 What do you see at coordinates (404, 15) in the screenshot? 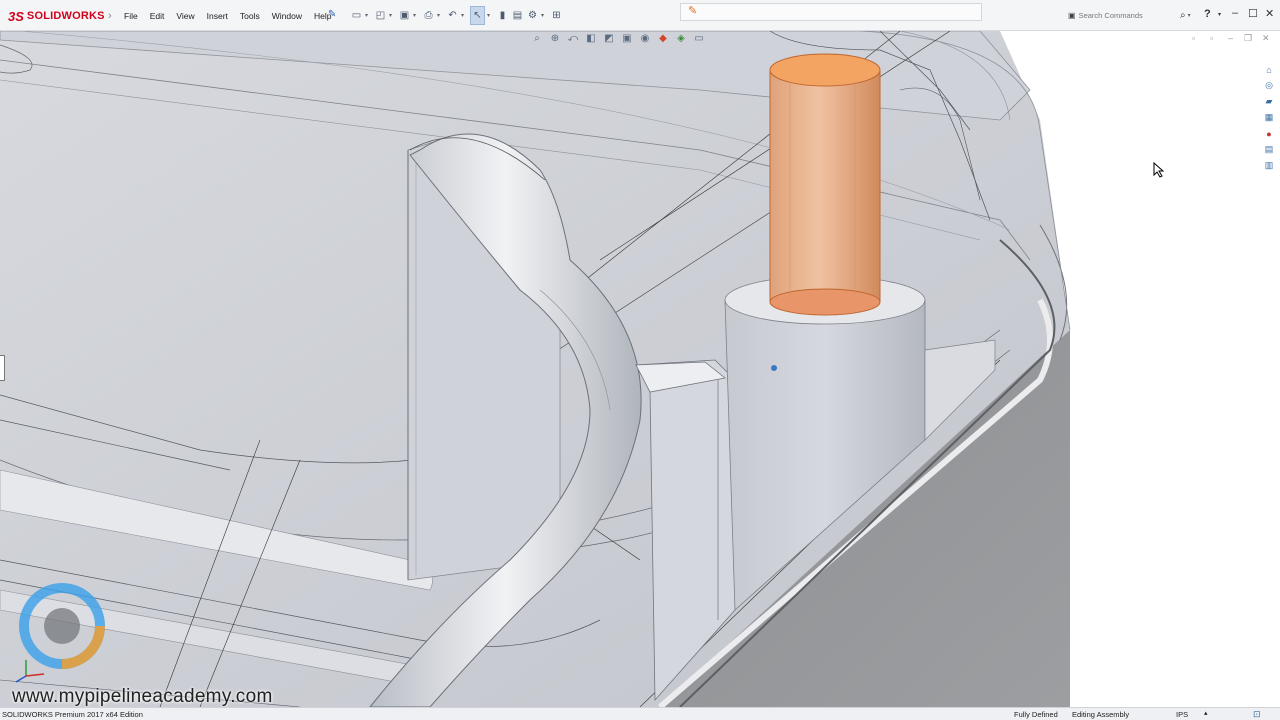
I see `save-icon: ▣` at bounding box center [404, 15].